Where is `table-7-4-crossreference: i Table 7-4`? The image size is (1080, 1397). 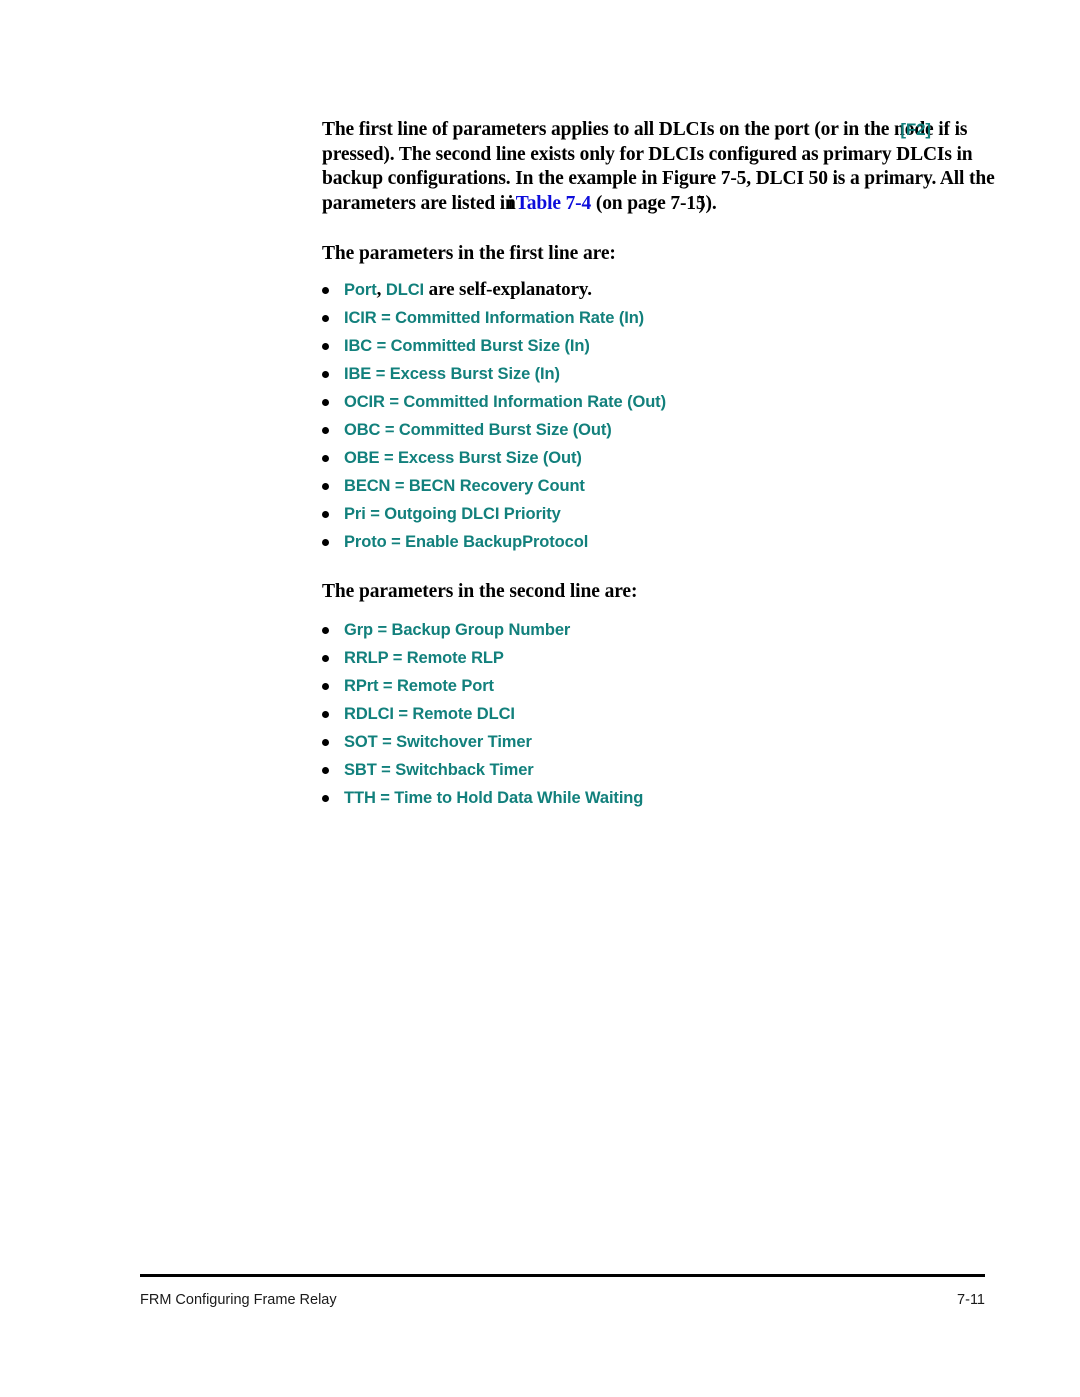 table-7-4-crossreference: i Table 7-4 is located at coordinates (550, 204).